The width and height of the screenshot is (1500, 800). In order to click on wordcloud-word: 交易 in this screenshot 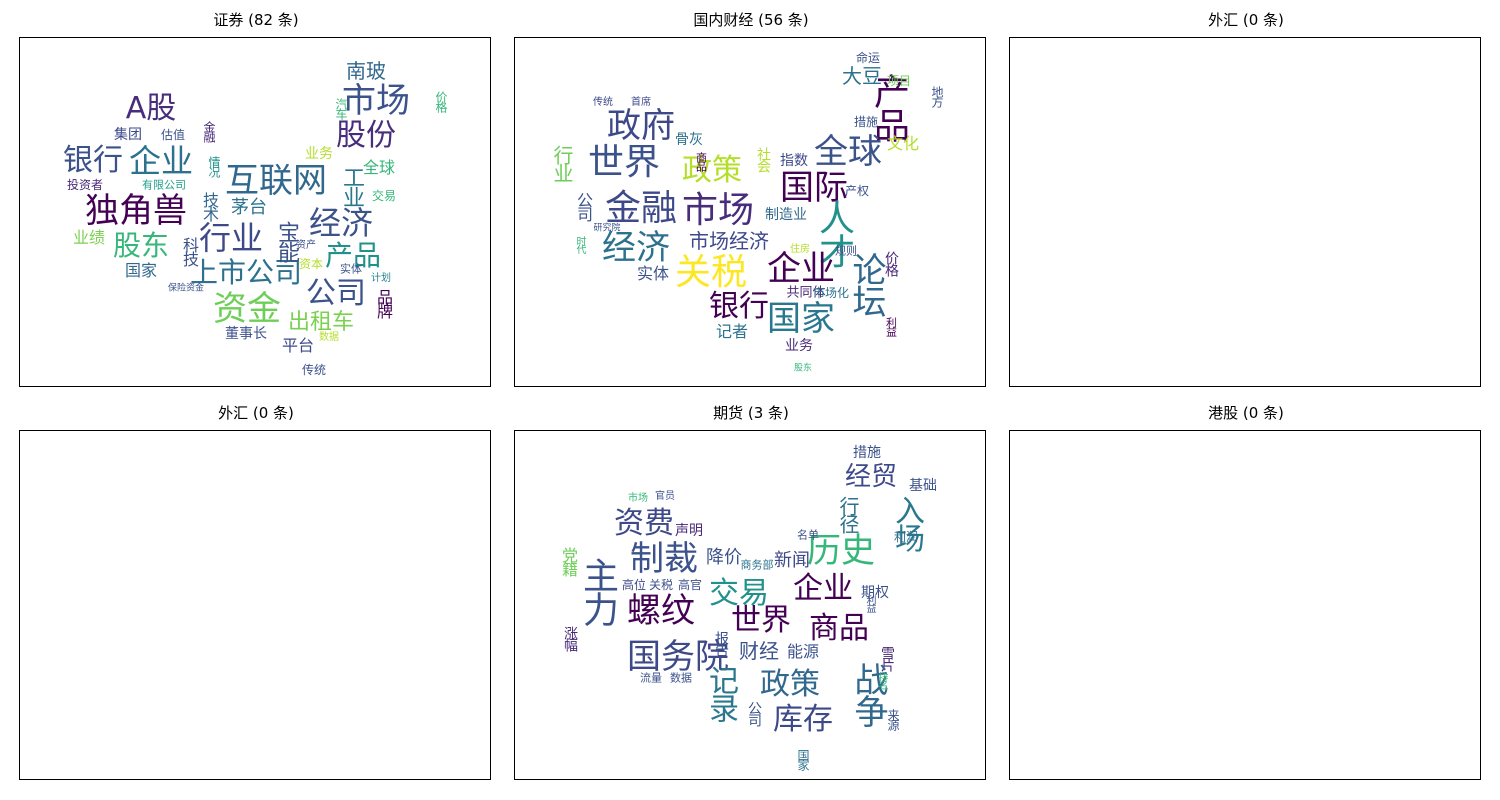, I will do `click(384, 196)`.